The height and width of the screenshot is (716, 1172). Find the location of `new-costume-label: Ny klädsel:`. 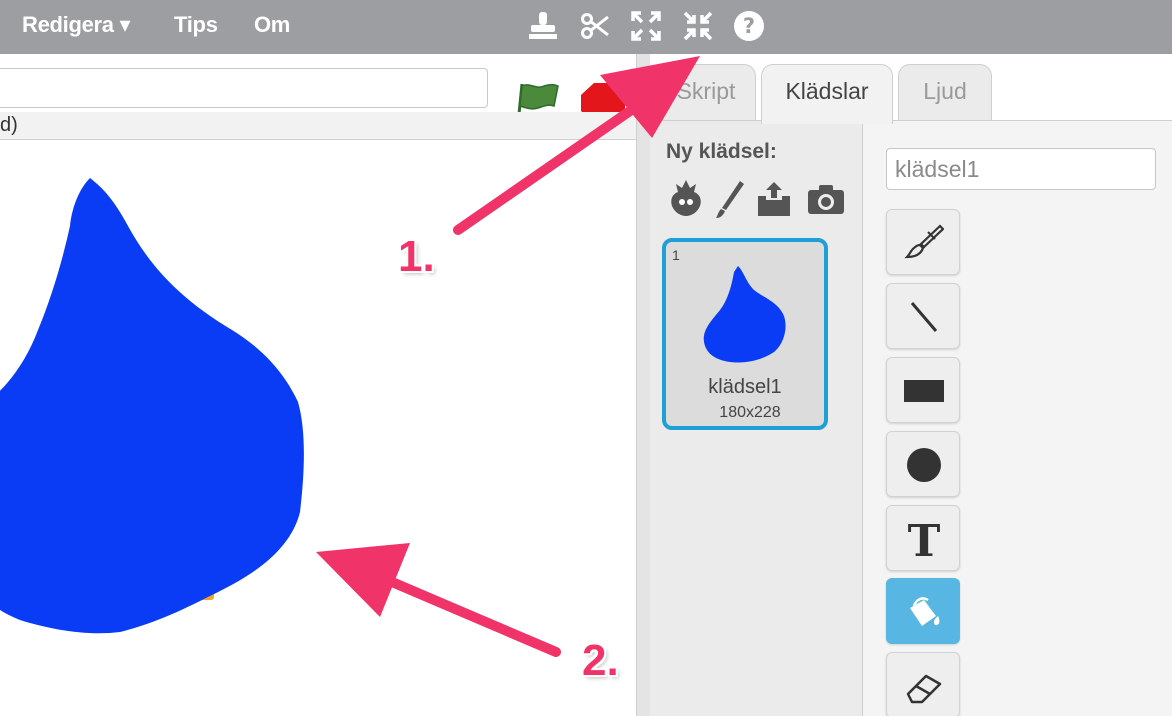

new-costume-label: Ny klädsel: is located at coordinates (721, 151).